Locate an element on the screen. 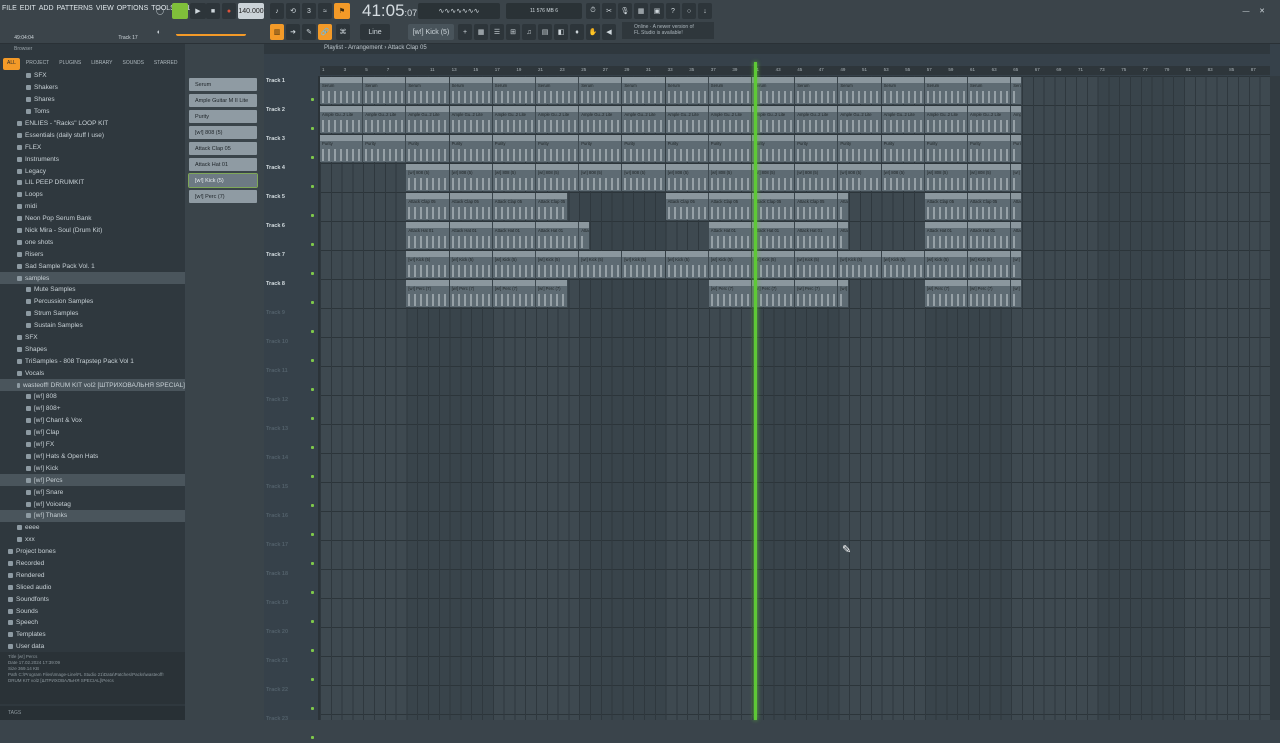  browser-item: Sounds is located at coordinates (92, 611).